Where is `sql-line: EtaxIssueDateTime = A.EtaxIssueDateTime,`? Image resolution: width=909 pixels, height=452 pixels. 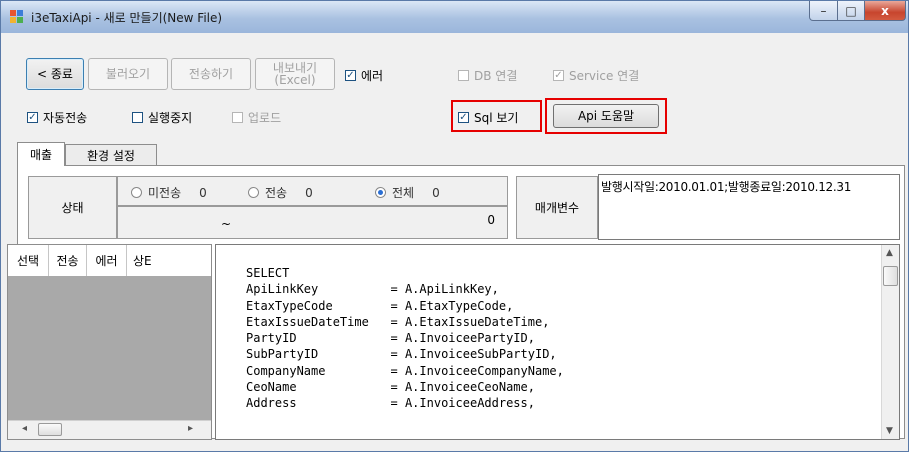 sql-line: EtaxIssueDateTime = A.EtaxIssueDateTime, is located at coordinates (398, 321).